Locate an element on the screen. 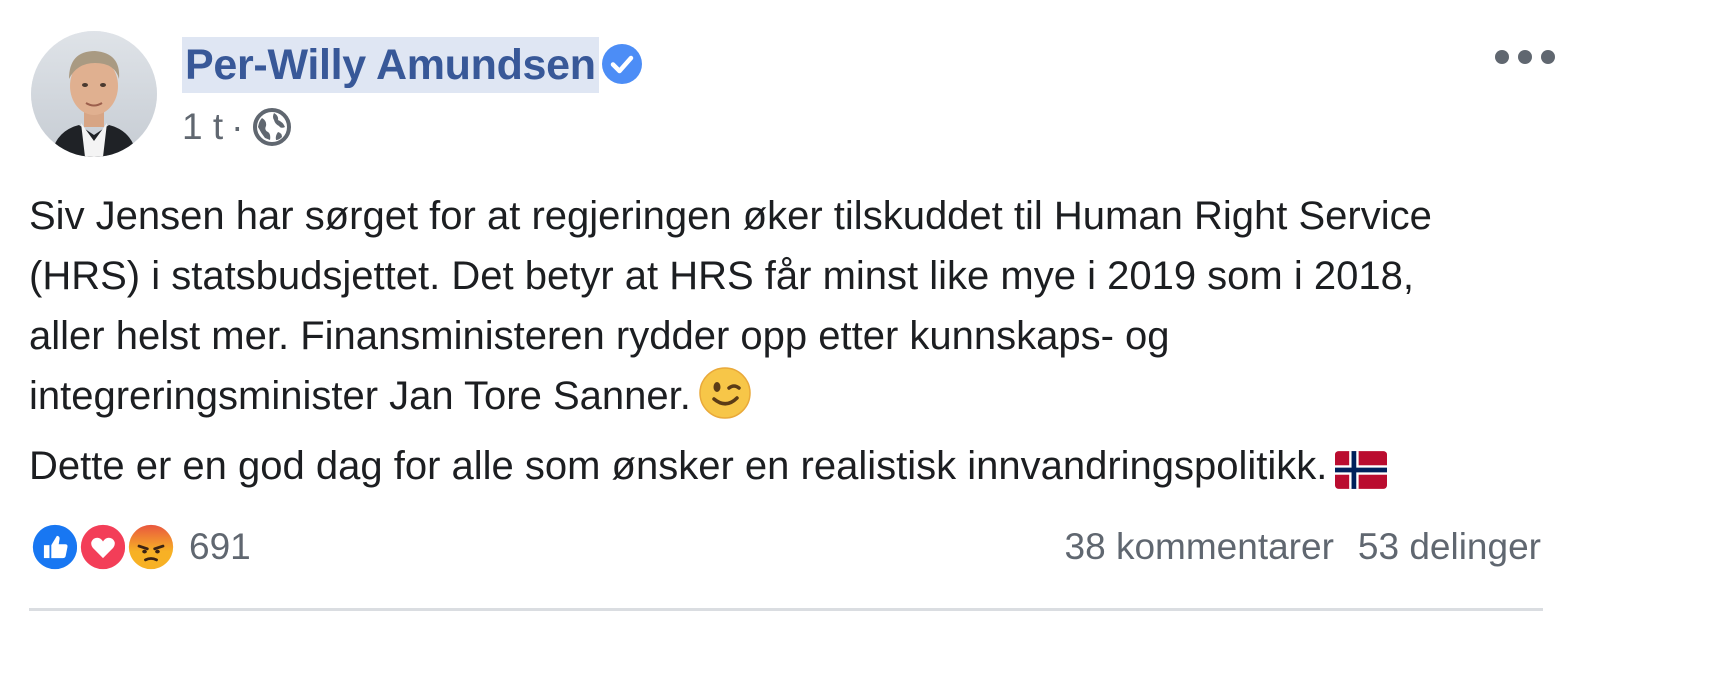  reactions-summary: 691 is located at coordinates (140, 547).